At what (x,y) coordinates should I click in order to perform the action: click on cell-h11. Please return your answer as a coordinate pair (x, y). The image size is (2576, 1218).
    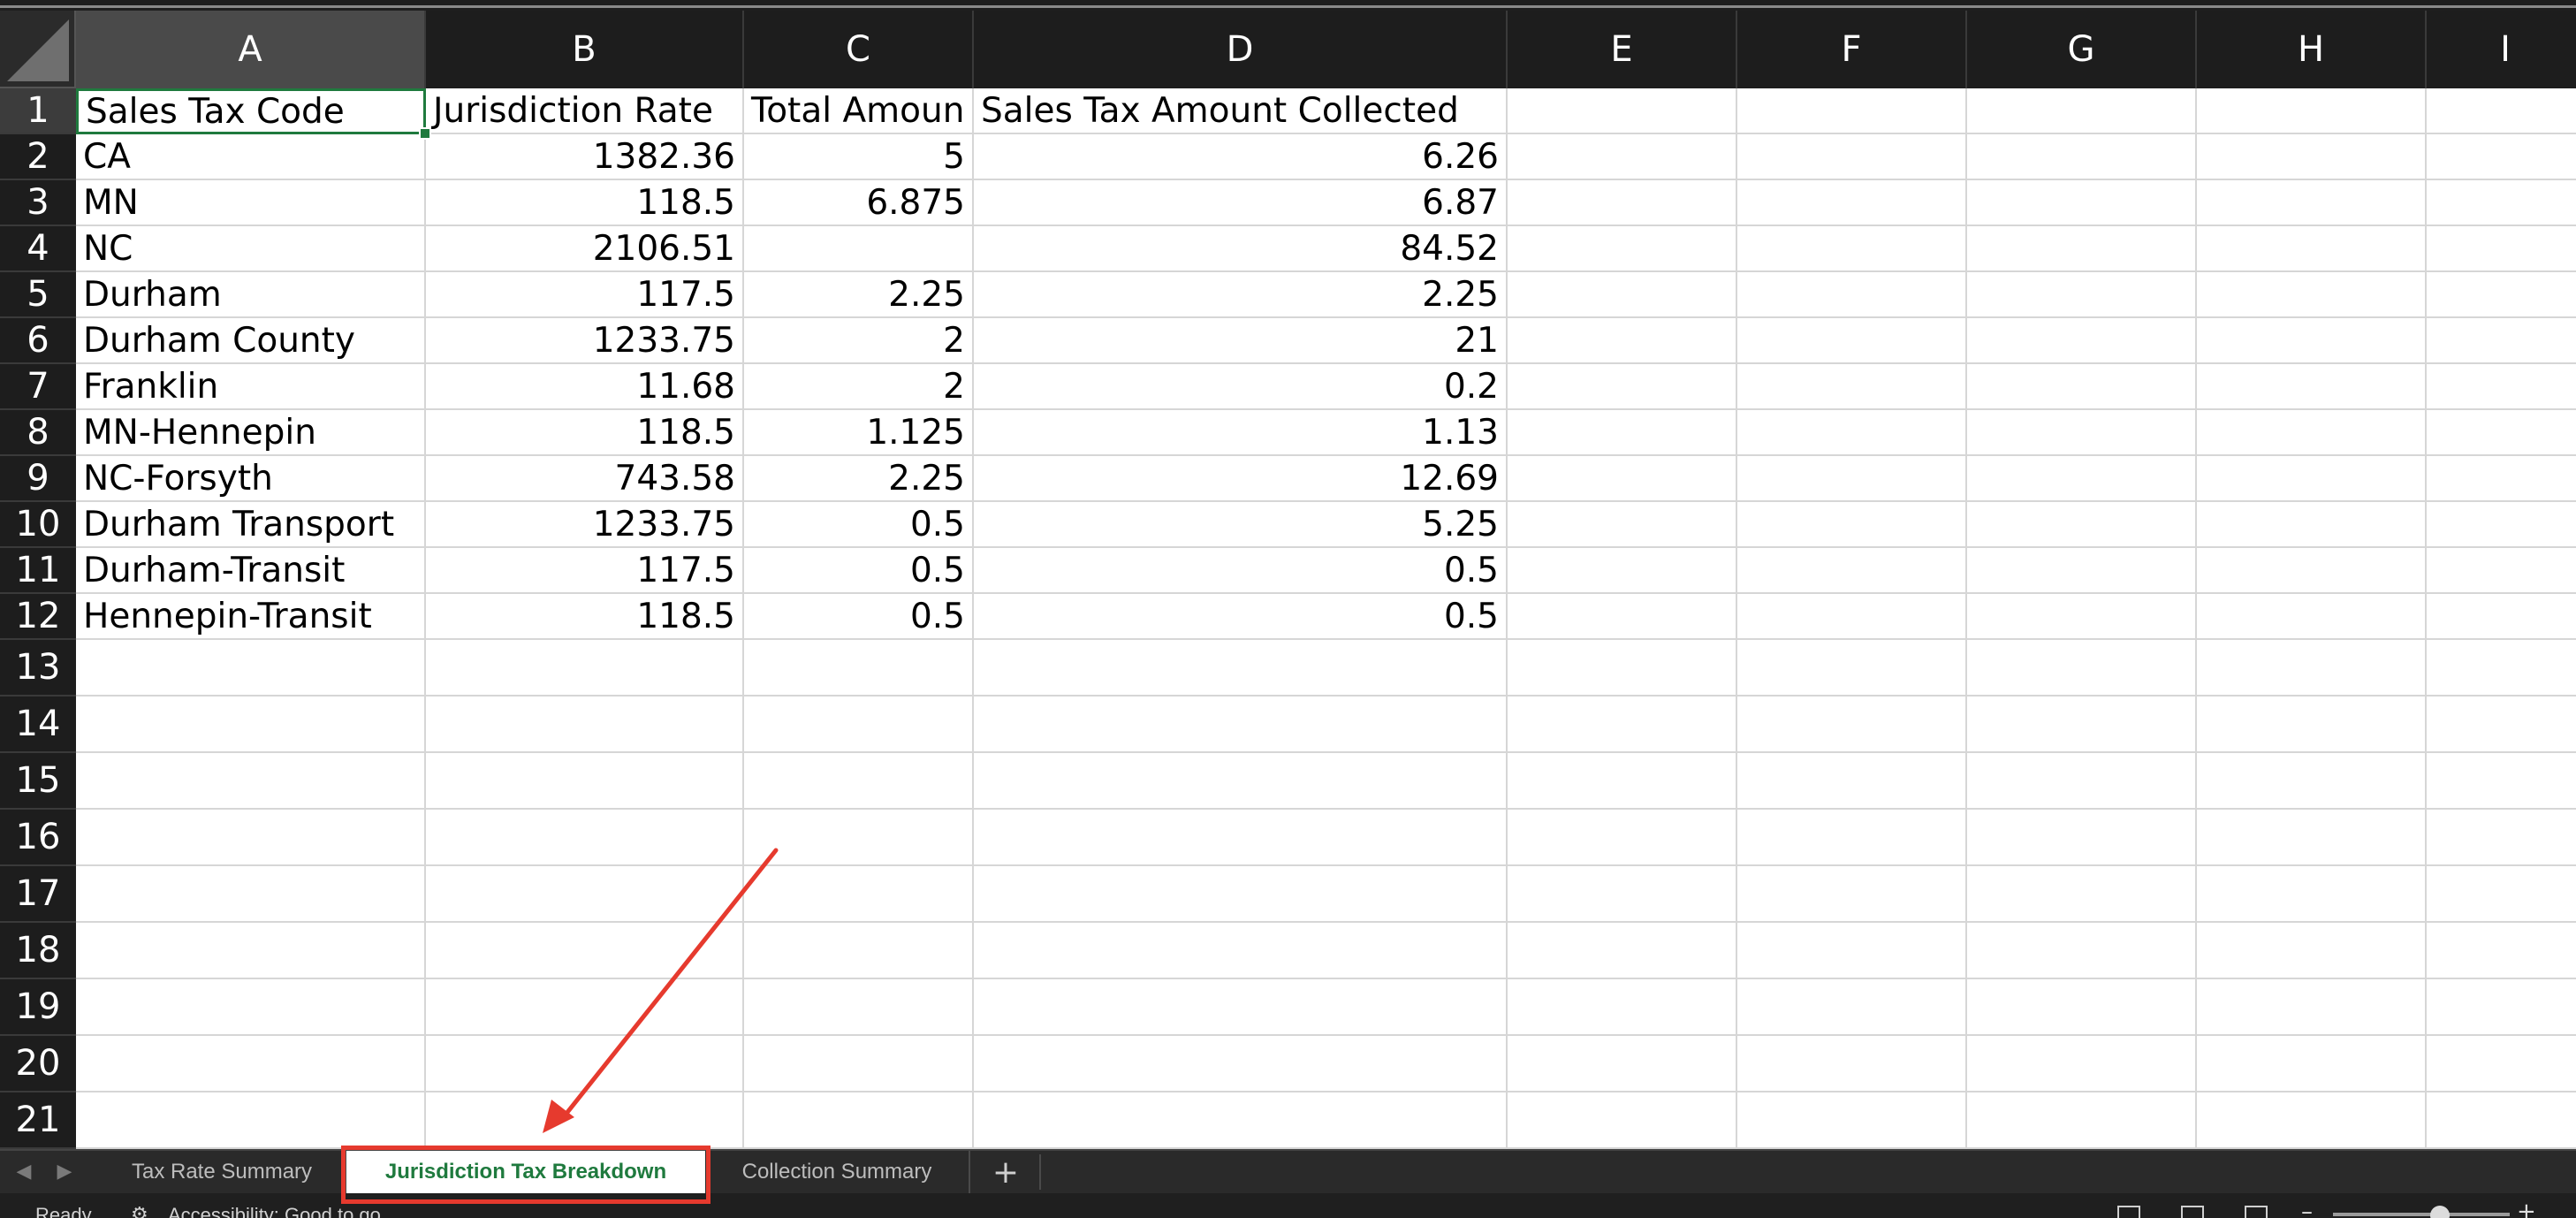
    Looking at the image, I should click on (2312, 571).